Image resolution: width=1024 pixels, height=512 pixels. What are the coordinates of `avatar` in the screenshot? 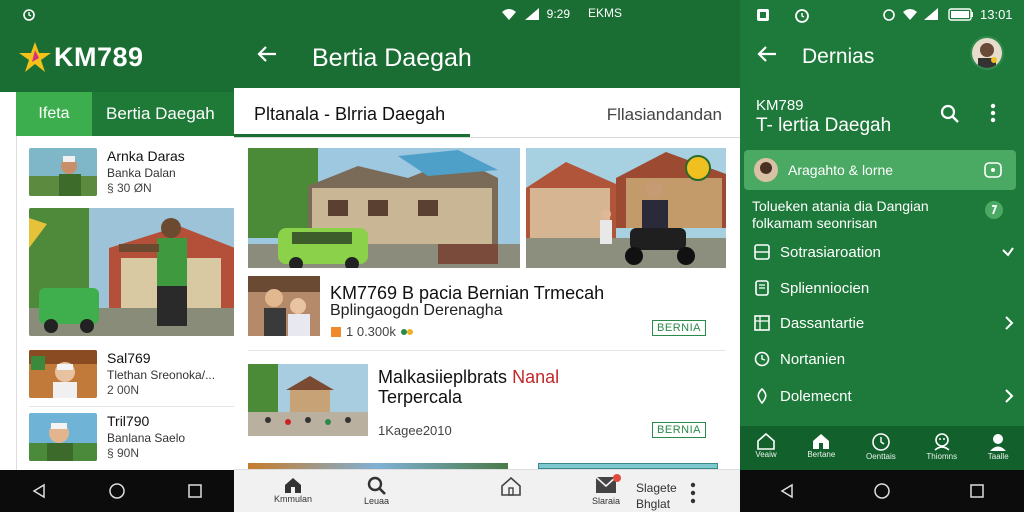 It's located at (987, 53).